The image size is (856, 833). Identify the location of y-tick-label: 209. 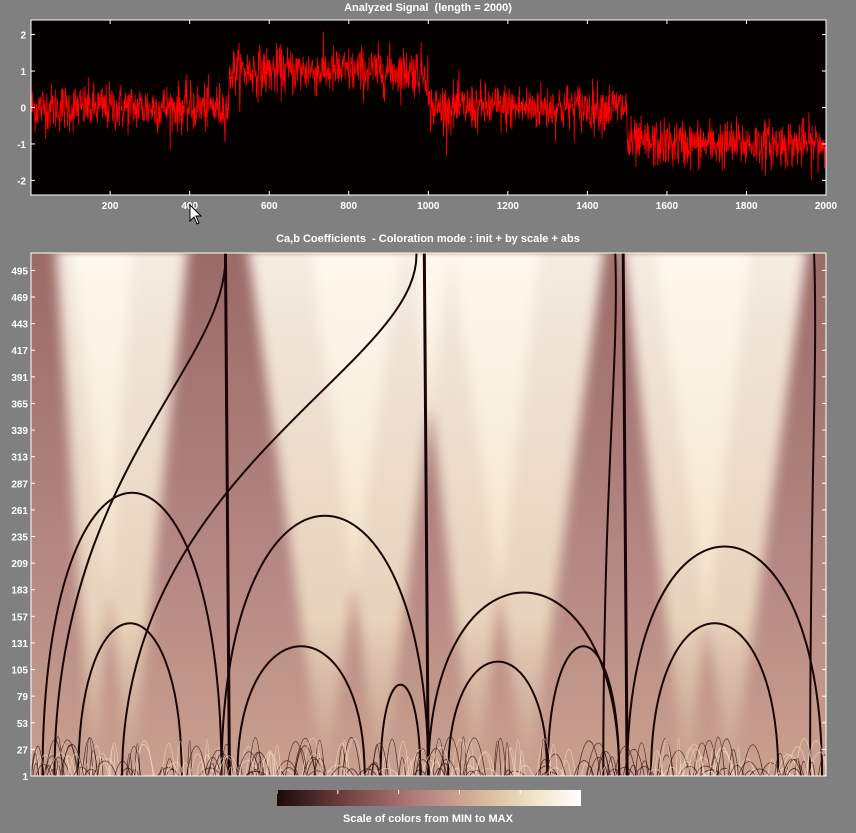
(19, 564).